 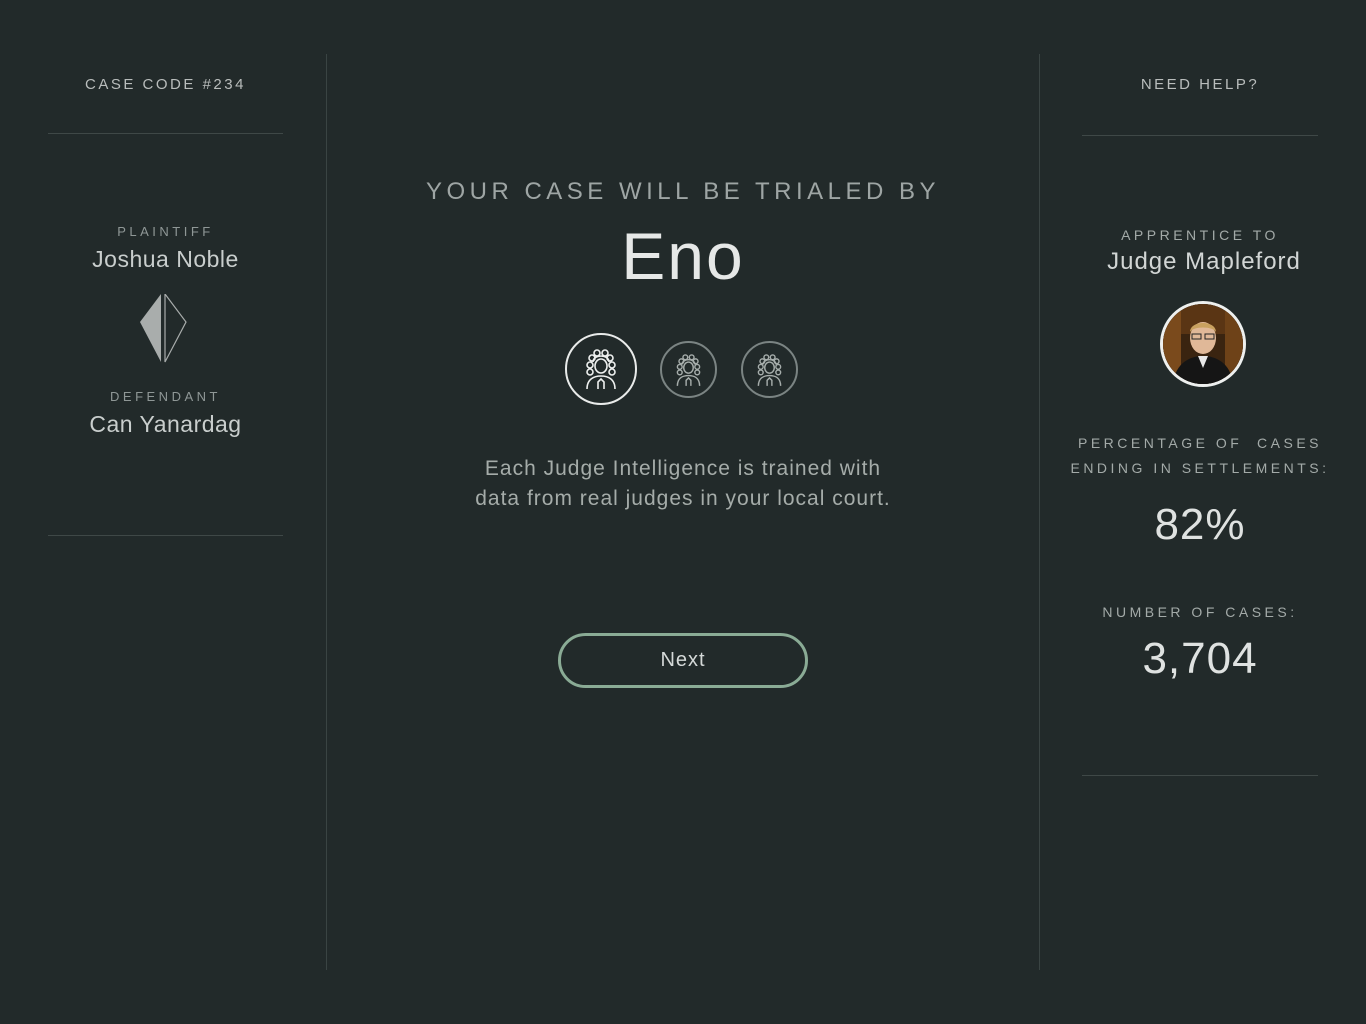 What do you see at coordinates (683, 256) in the screenshot?
I see `judge-name: Eno` at bounding box center [683, 256].